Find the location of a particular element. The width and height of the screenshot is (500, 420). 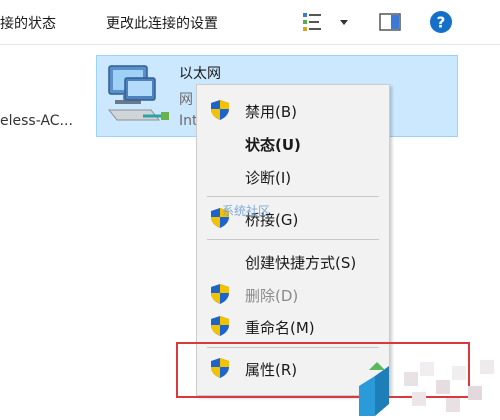

menu-item-disable: 禁用(B) is located at coordinates (293, 110).